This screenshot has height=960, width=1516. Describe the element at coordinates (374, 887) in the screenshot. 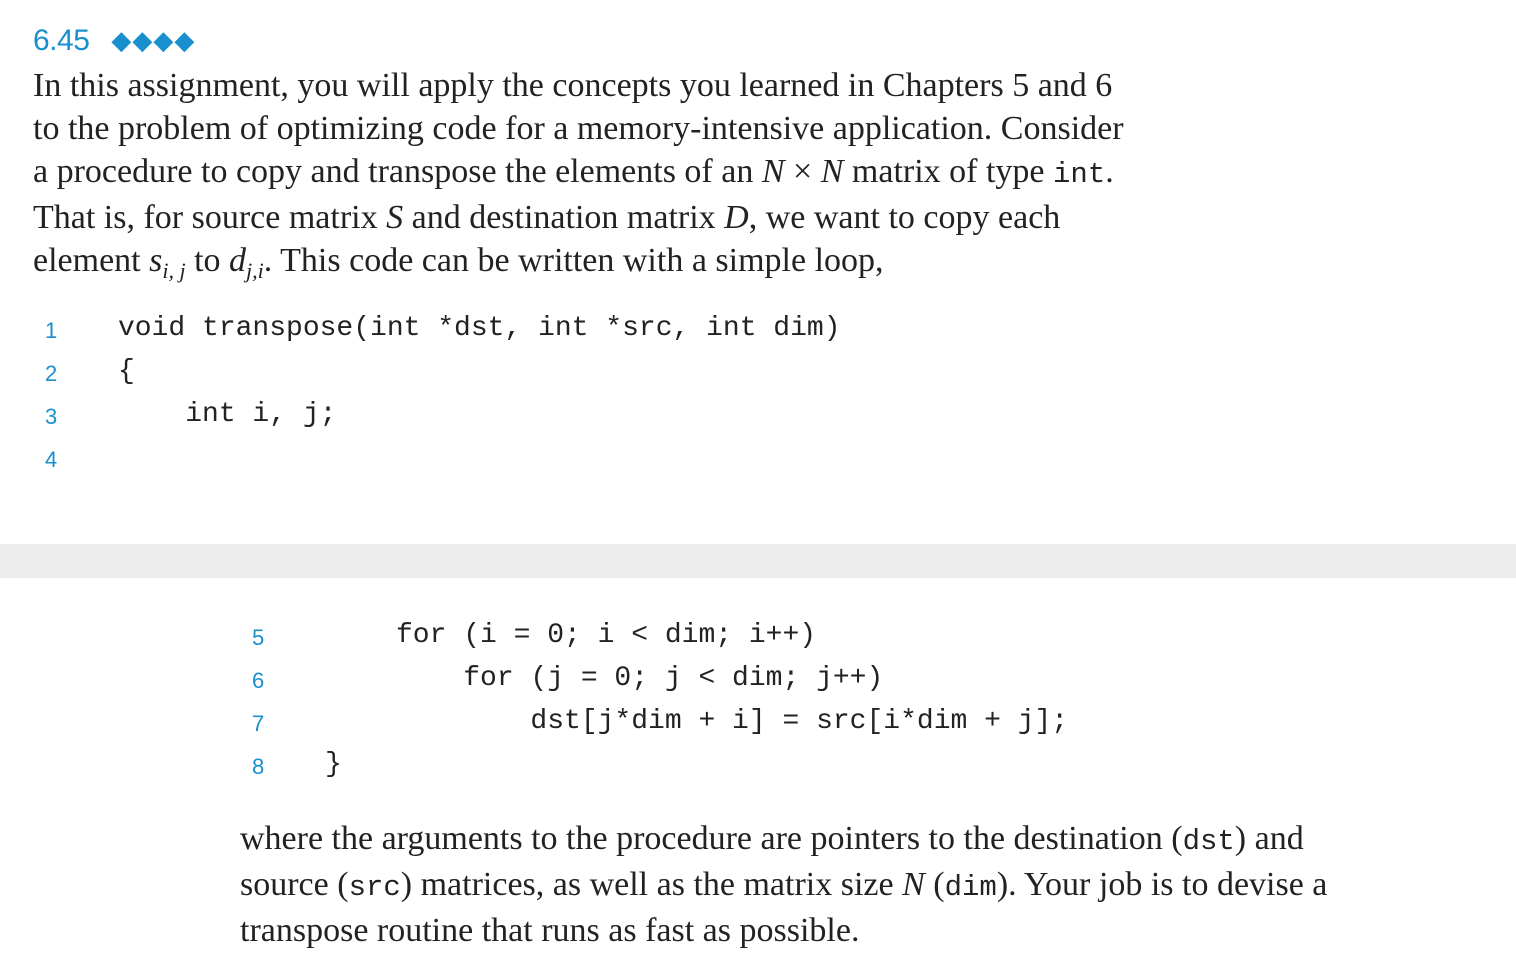

I see `inline-code-src: src` at that location.